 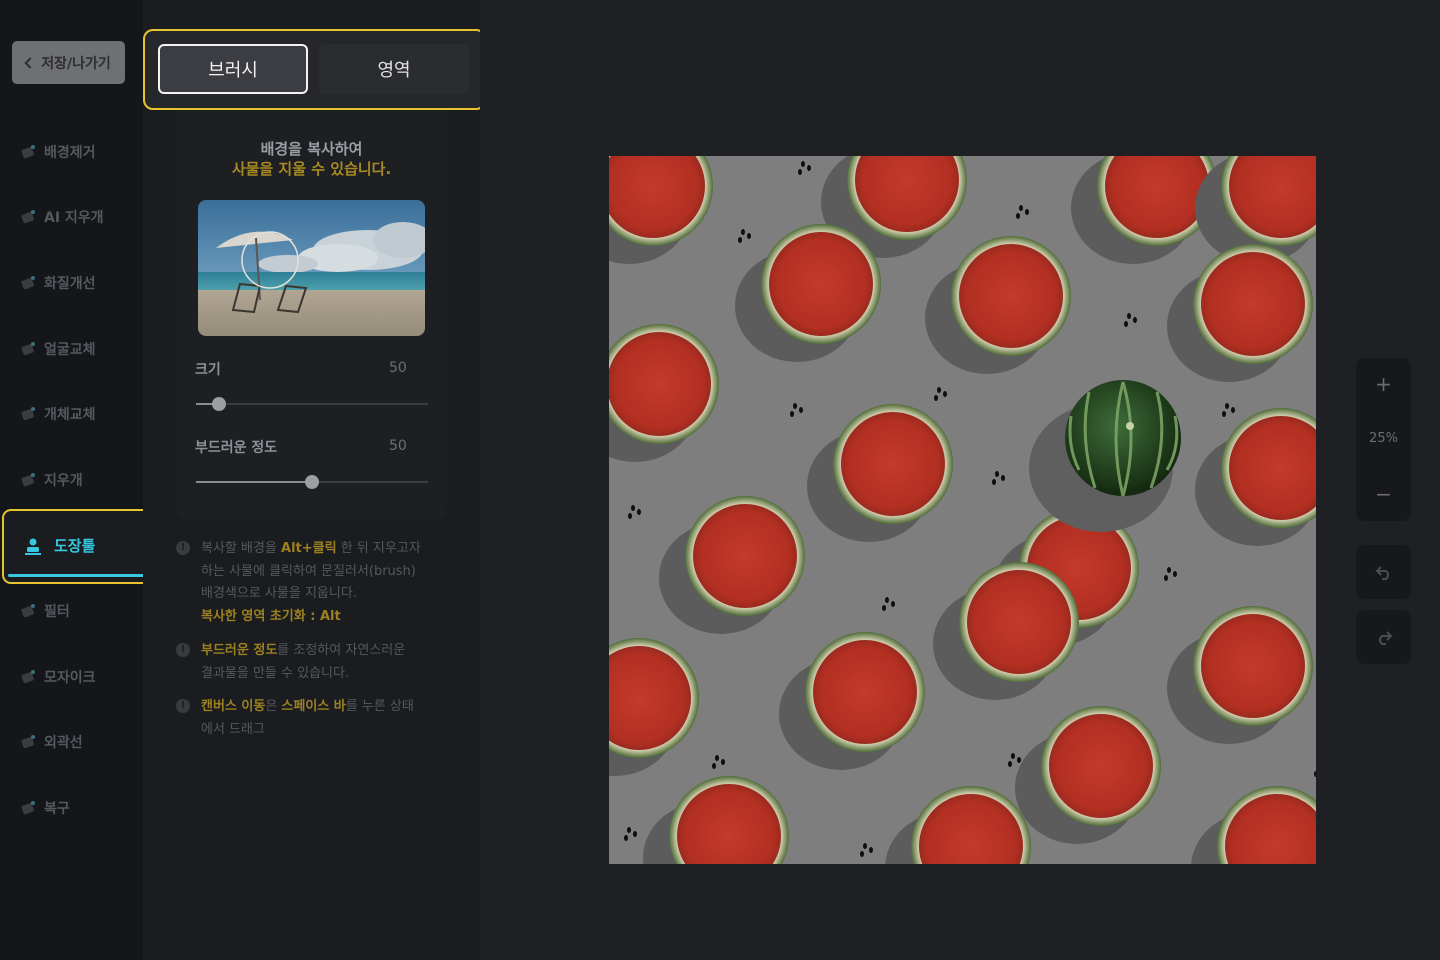 What do you see at coordinates (57, 809) in the screenshot?
I see `sidebar-item-label: 복구` at bounding box center [57, 809].